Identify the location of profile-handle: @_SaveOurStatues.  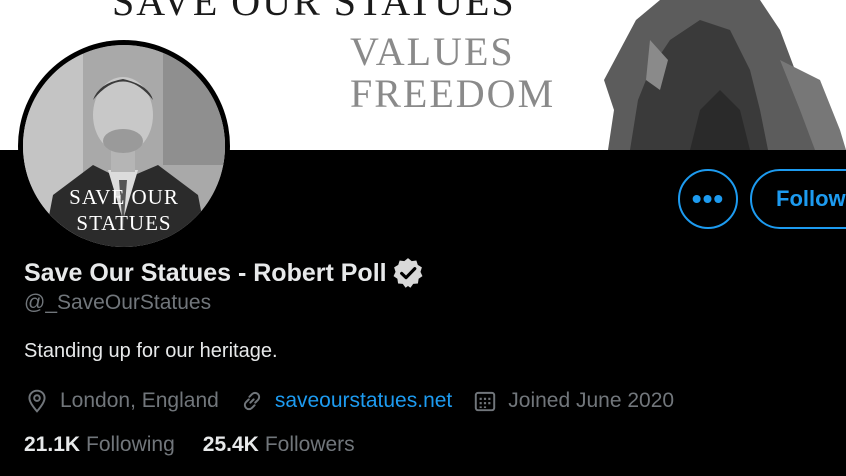
(118, 302).